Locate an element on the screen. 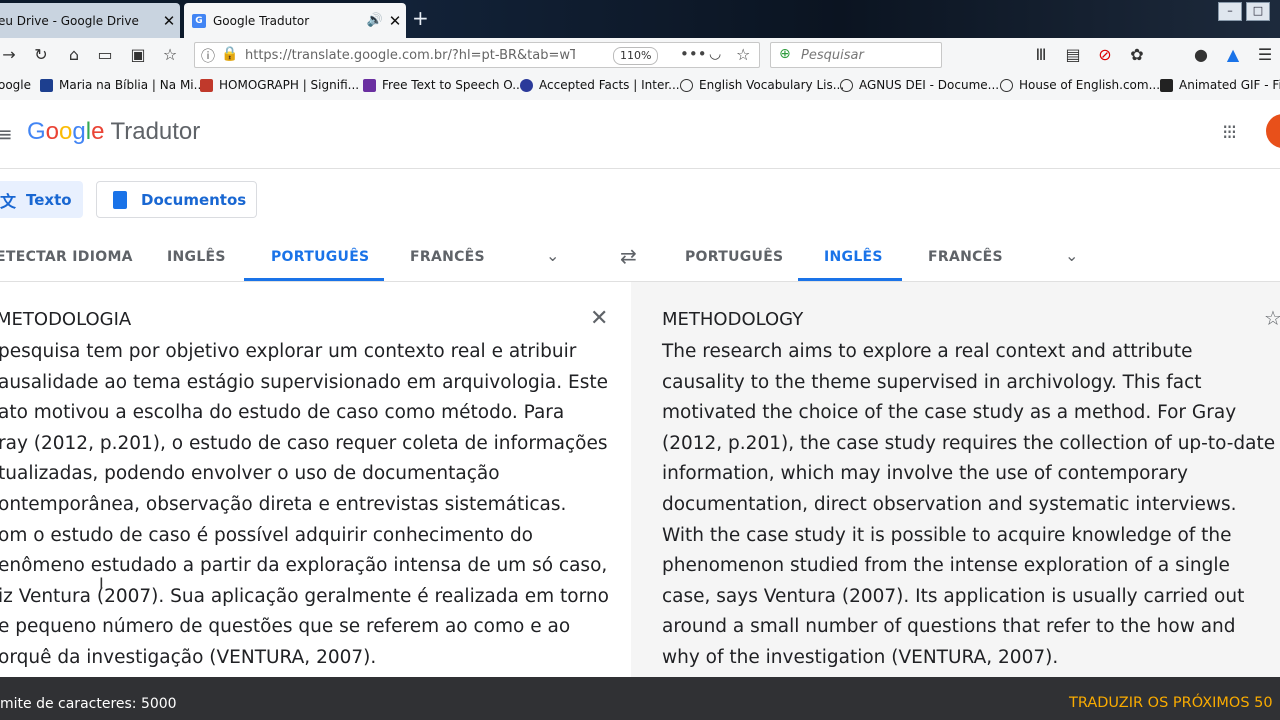 The width and height of the screenshot is (1280, 720). speaker-icon: 🔊 is located at coordinates (375, 20).